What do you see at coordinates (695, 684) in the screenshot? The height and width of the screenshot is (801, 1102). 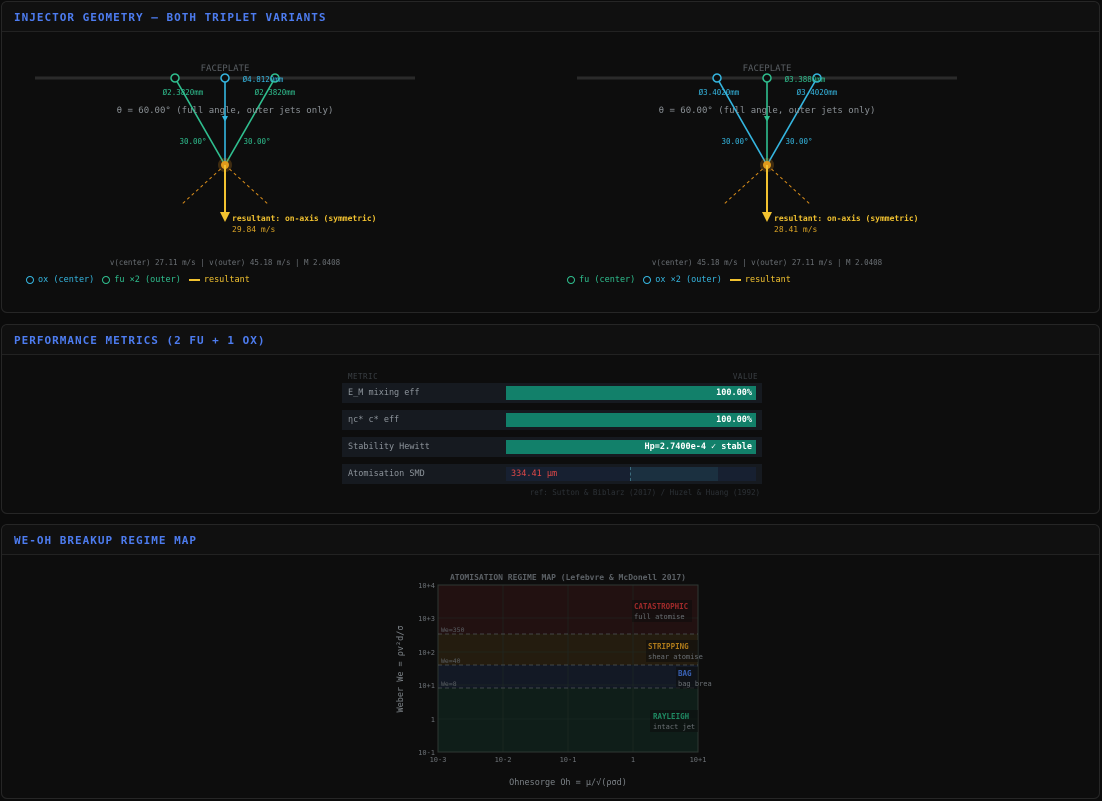 I see `region-desc-bag: bag brea` at bounding box center [695, 684].